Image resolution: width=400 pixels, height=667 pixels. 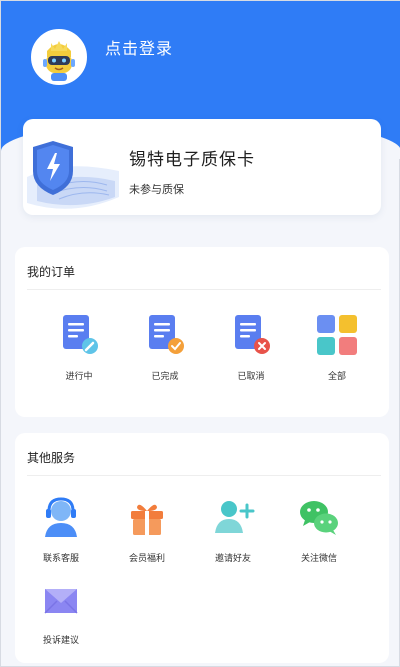 What do you see at coordinates (73, 175) in the screenshot?
I see `warranty-card-illustration` at bounding box center [73, 175].